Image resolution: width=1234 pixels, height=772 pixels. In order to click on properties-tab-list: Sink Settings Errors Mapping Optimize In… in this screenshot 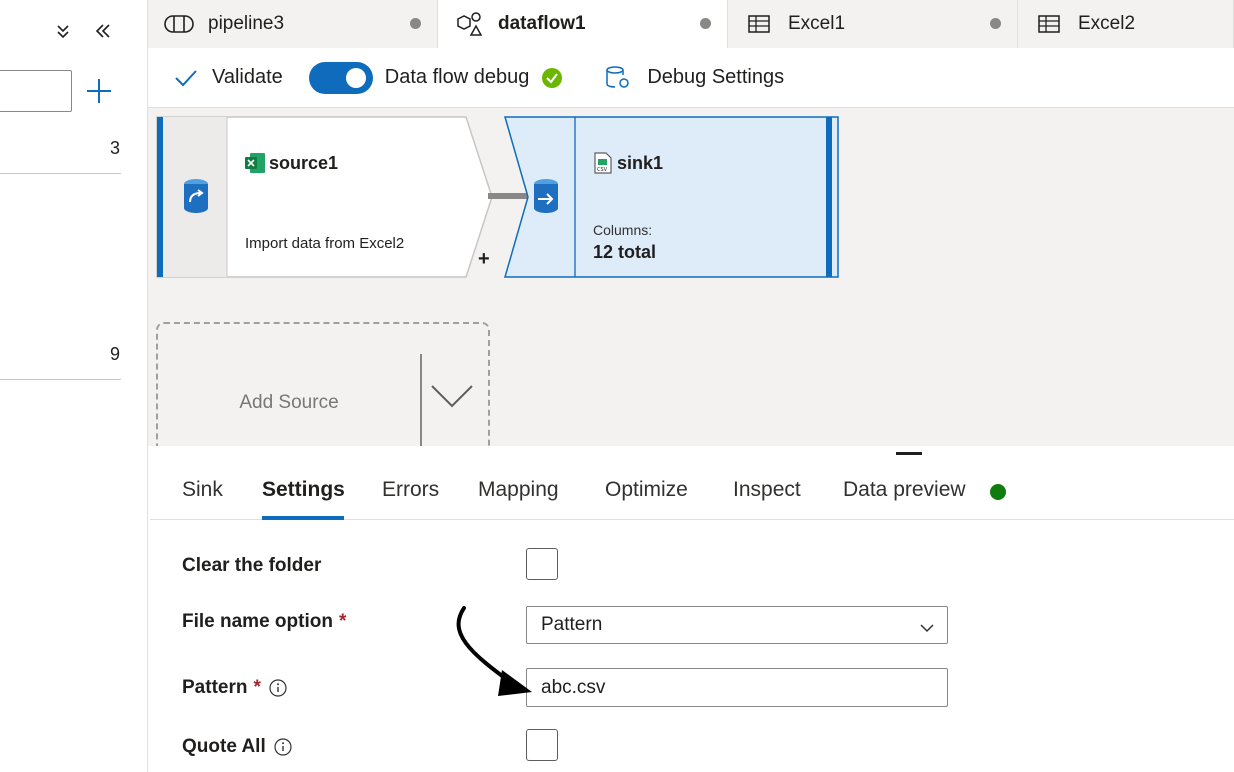, I will do `click(692, 488)`.